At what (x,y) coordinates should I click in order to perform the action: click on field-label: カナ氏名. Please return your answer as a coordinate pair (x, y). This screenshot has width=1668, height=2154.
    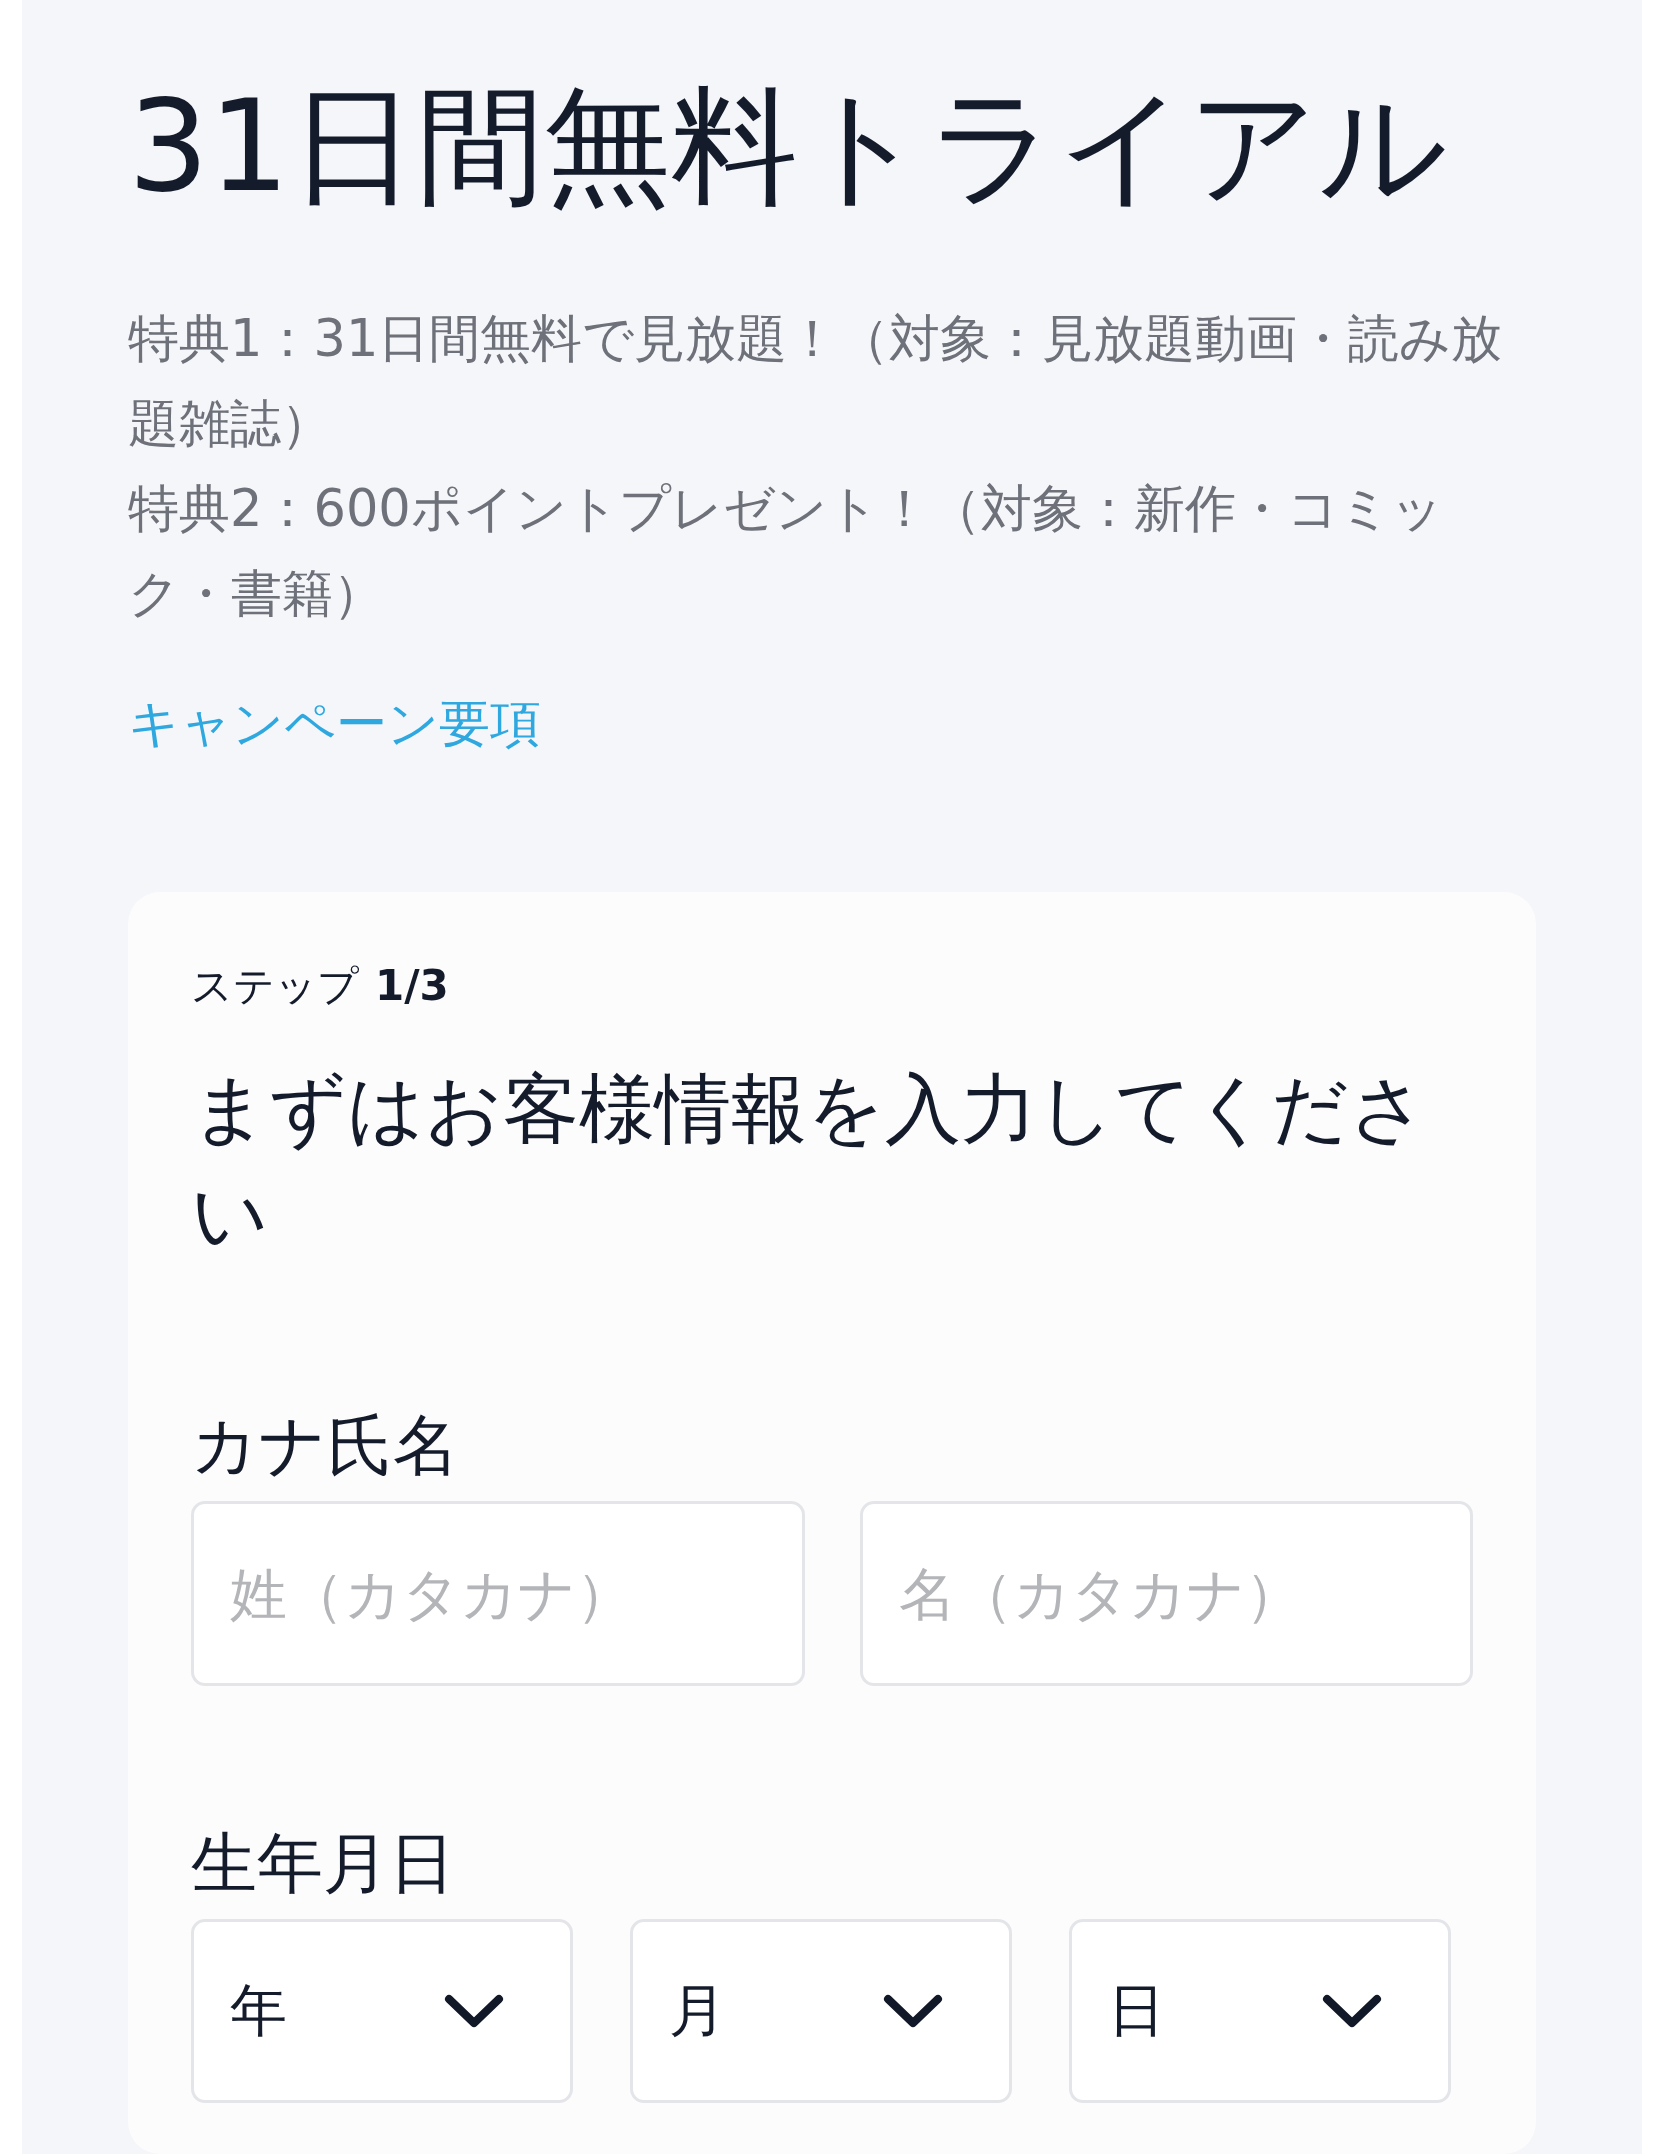
    Looking at the image, I should click on (325, 1446).